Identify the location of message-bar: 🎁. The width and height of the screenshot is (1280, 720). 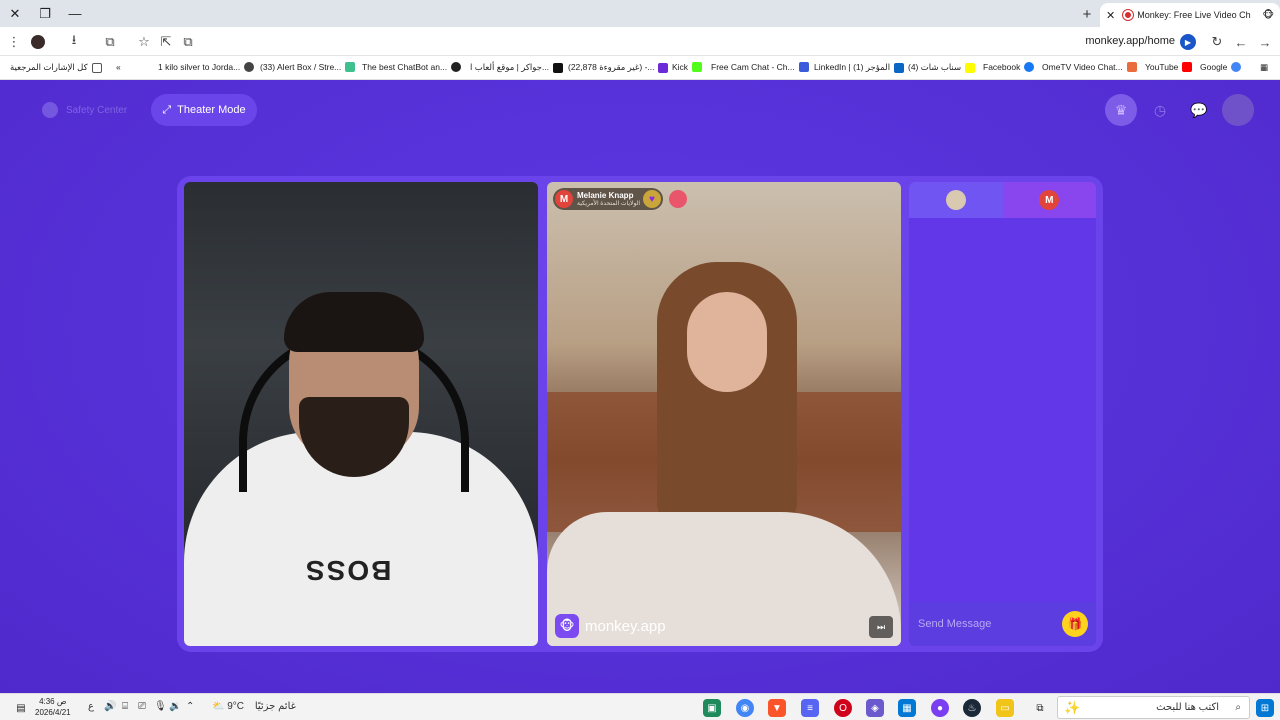
(1002, 624).